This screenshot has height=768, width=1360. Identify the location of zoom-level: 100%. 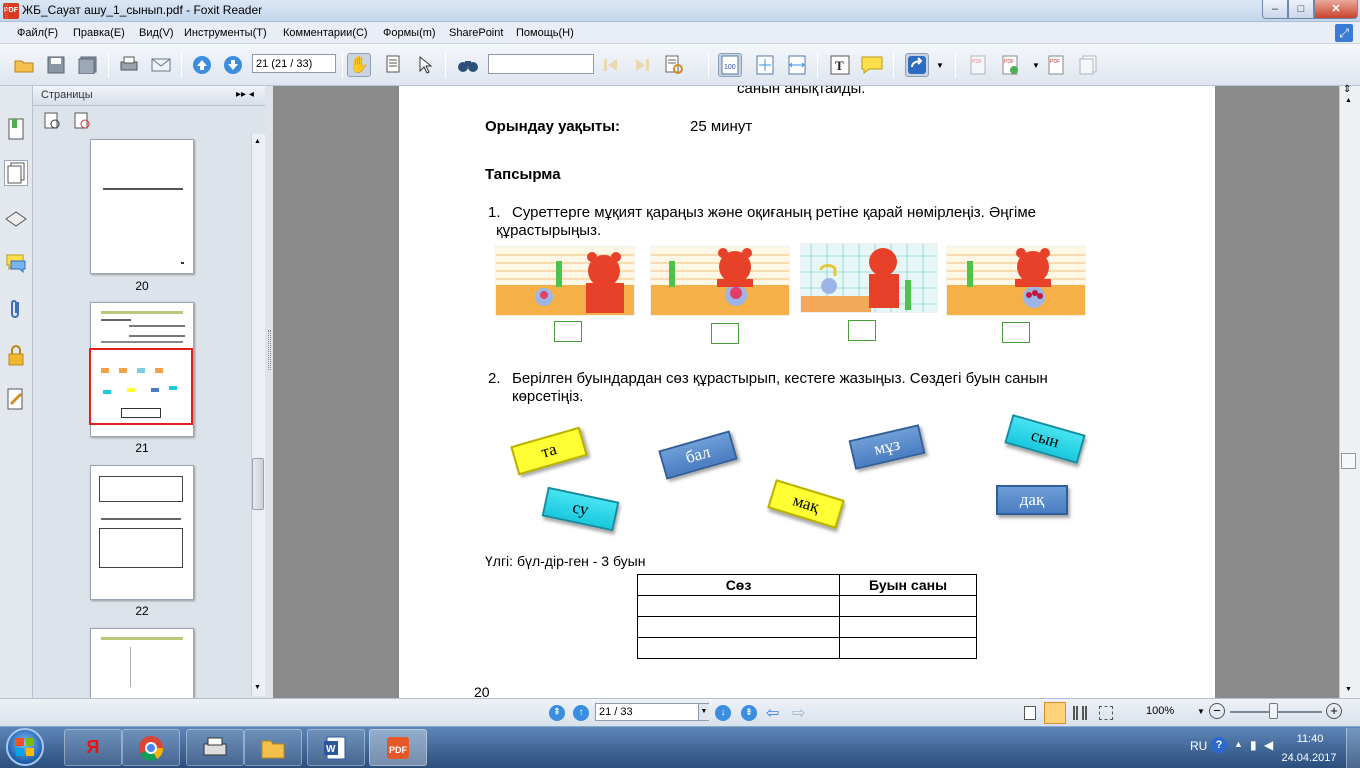
(1160, 711).